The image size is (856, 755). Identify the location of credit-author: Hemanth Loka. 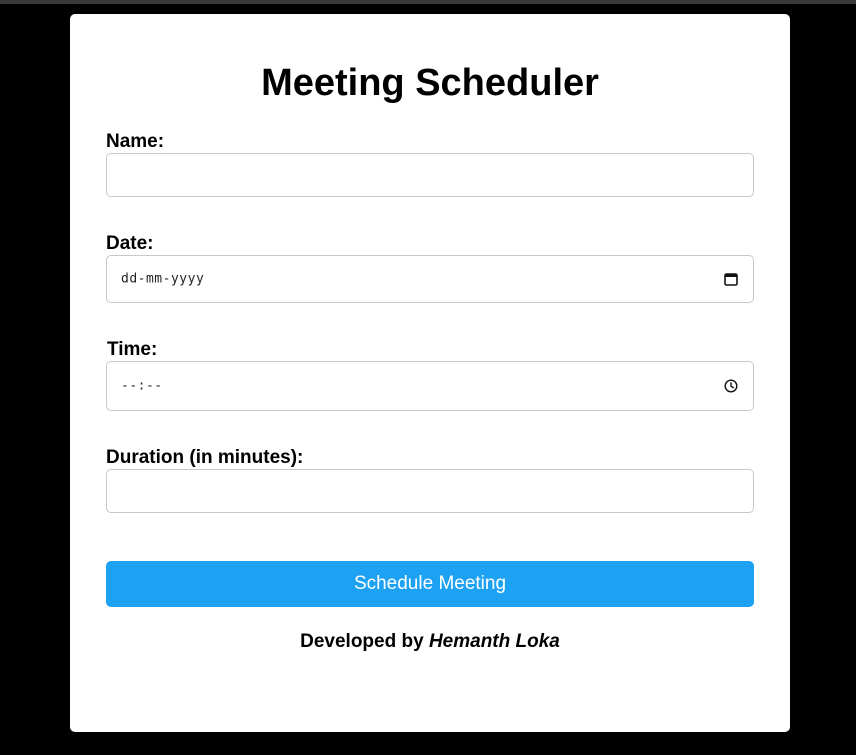
(494, 641).